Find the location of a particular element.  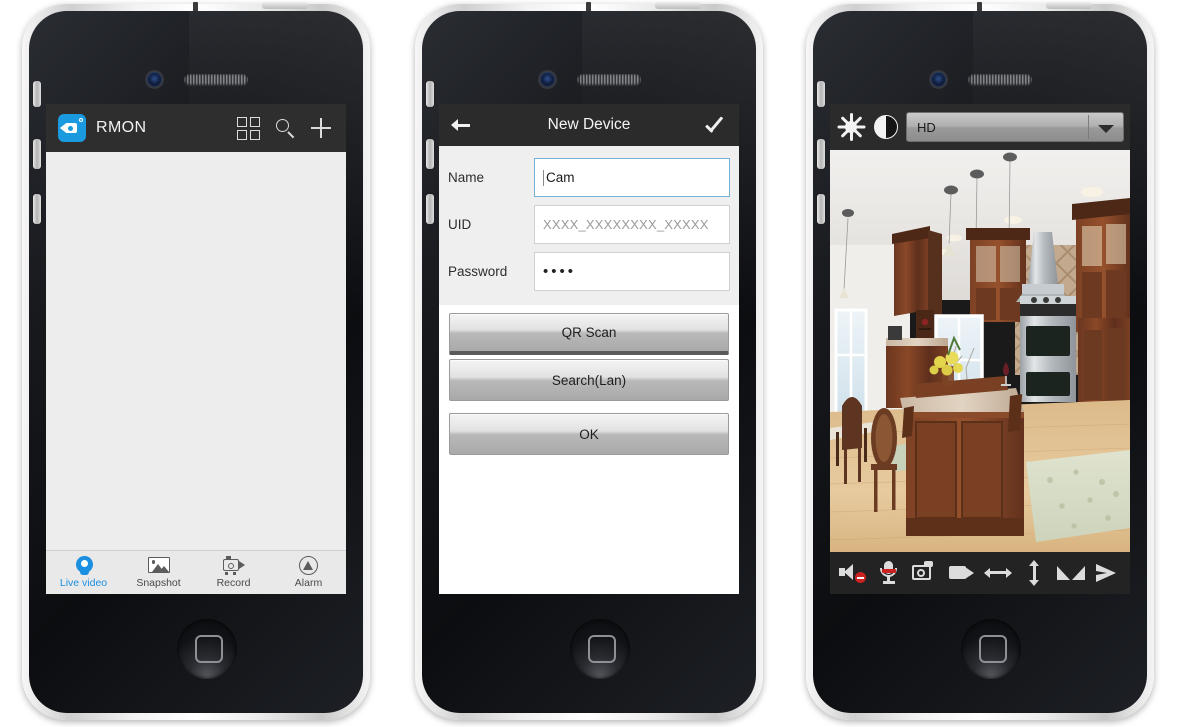

field-label: Password is located at coordinates (478, 271).